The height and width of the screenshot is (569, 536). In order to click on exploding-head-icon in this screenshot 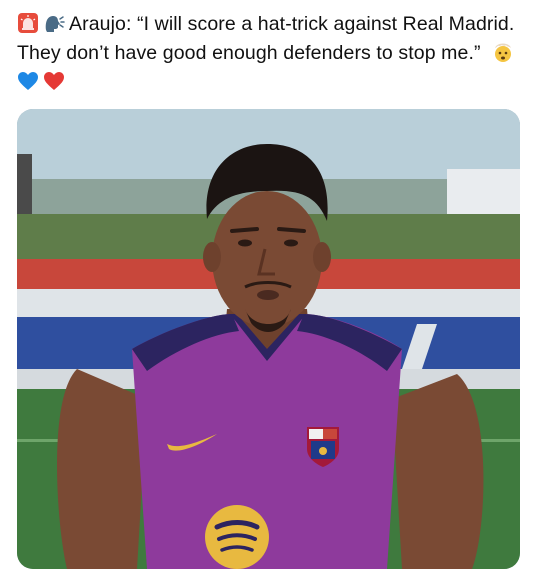, I will do `click(503, 52)`.